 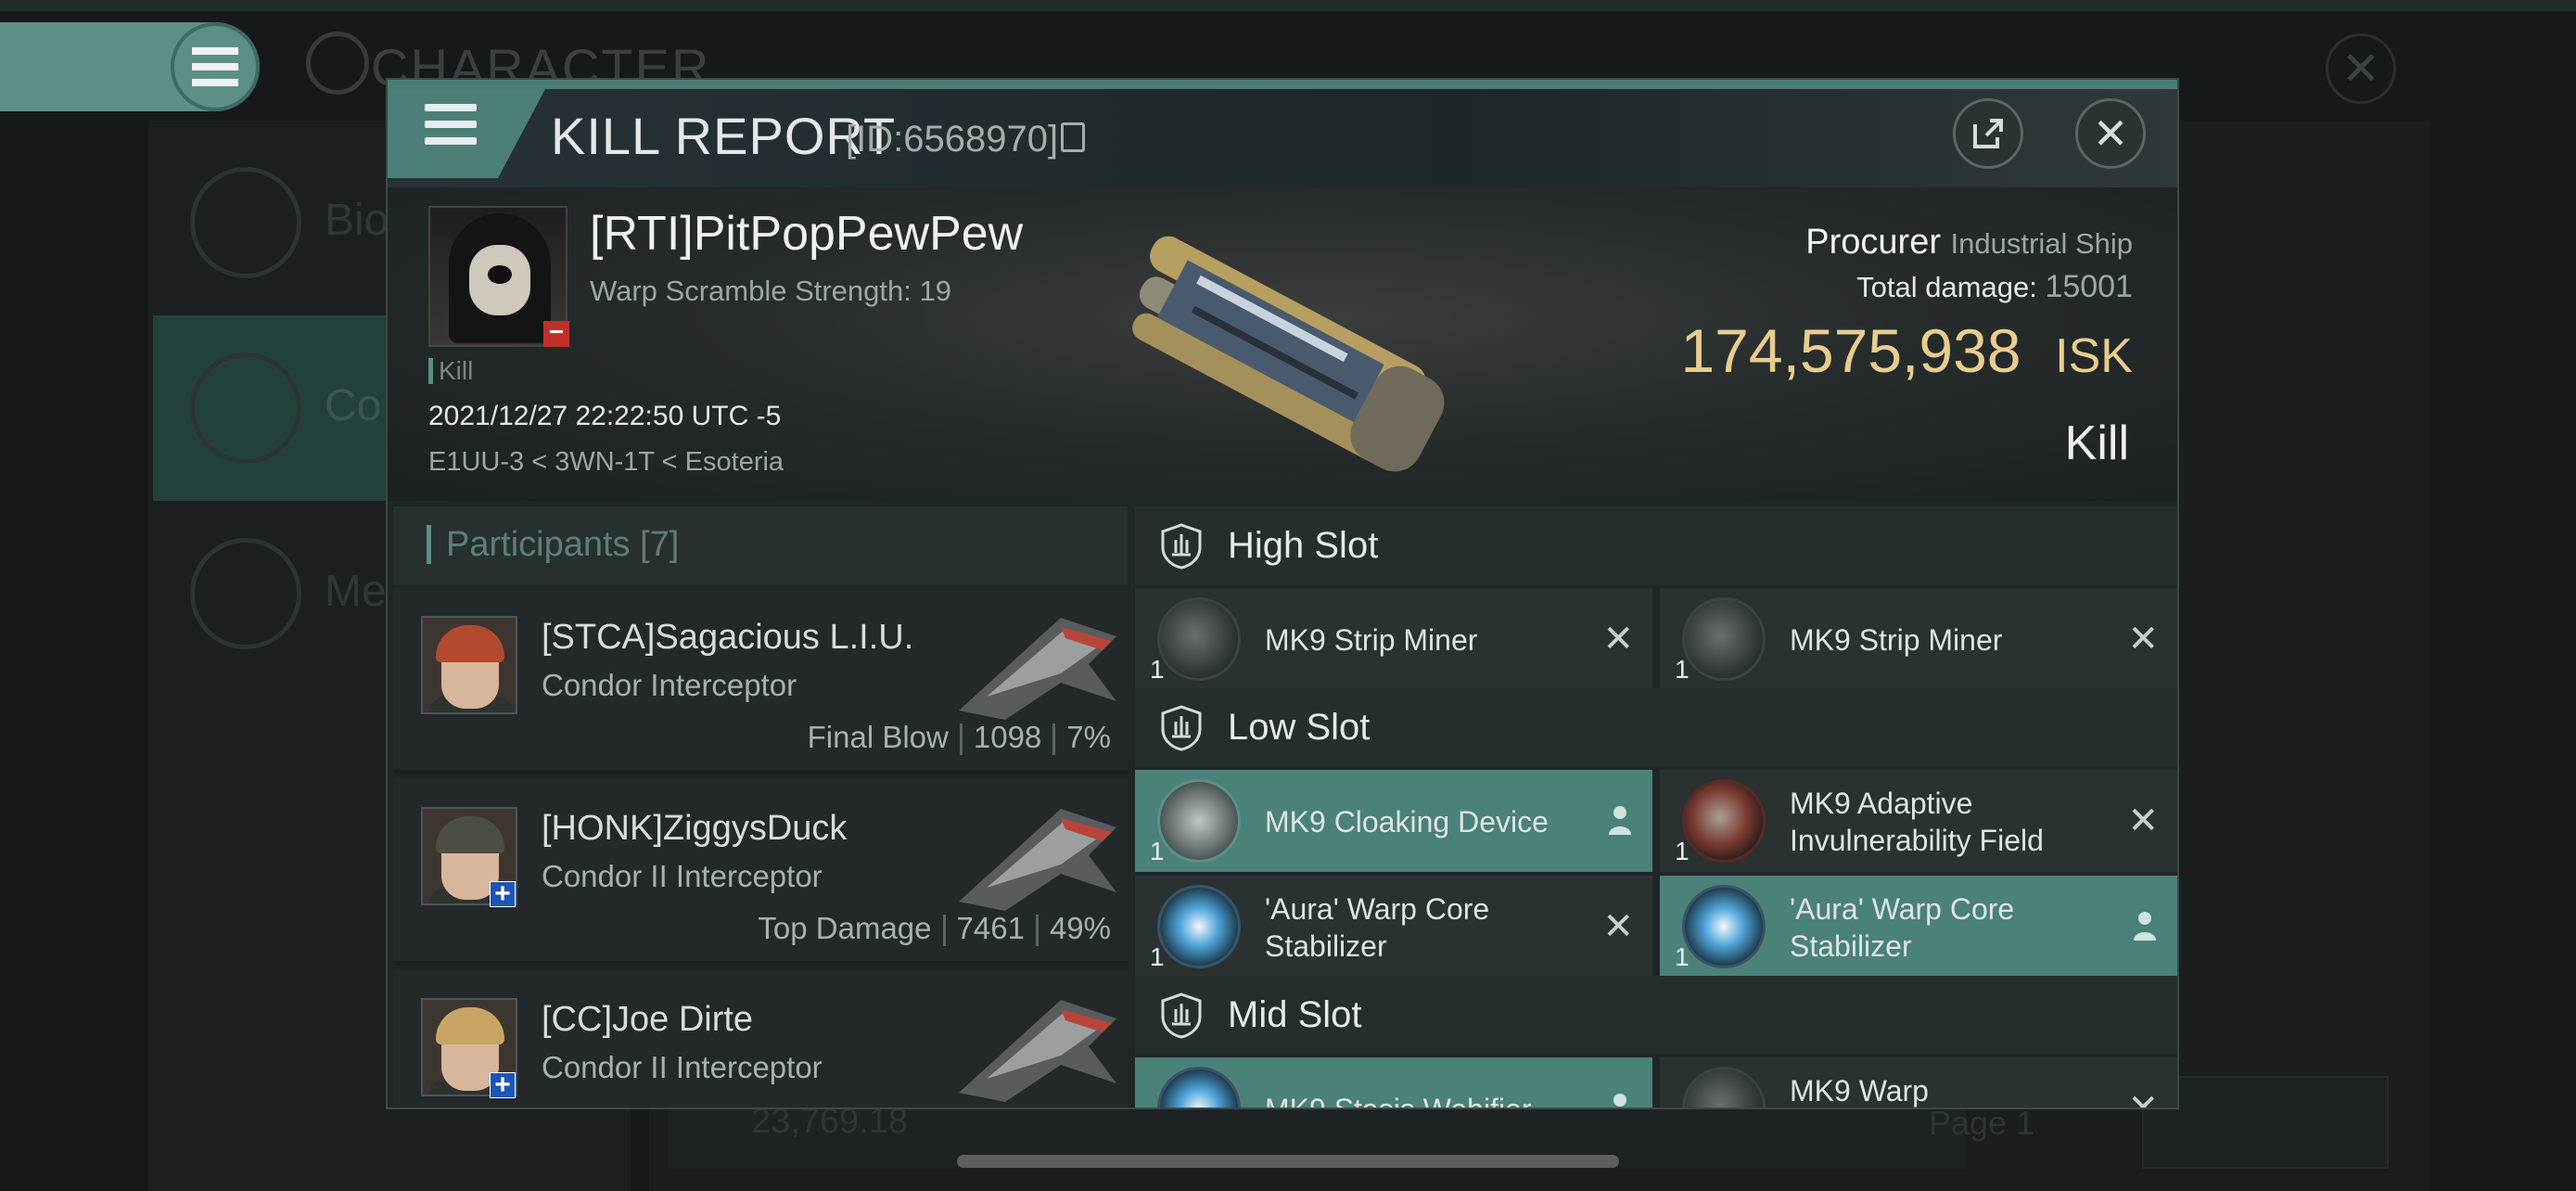 I want to click on star-shield-icon, so click(x=246, y=593).